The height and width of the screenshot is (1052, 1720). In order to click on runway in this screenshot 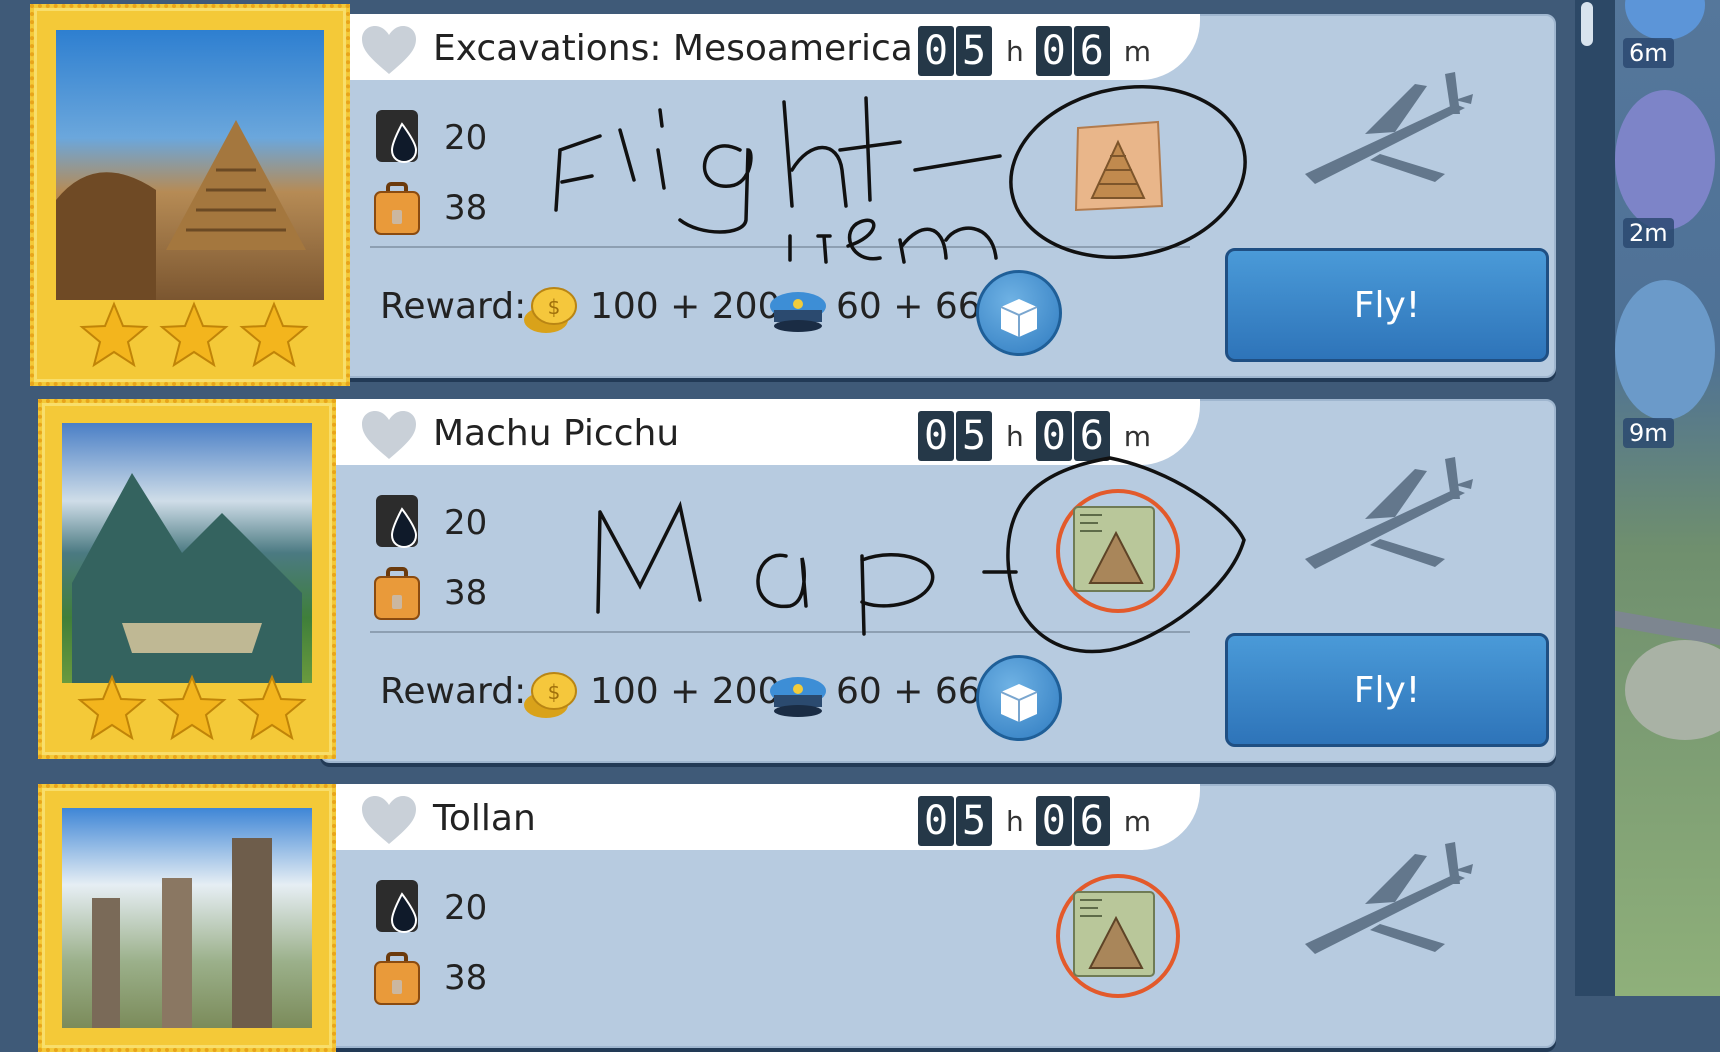, I will do `click(1672, 690)`.